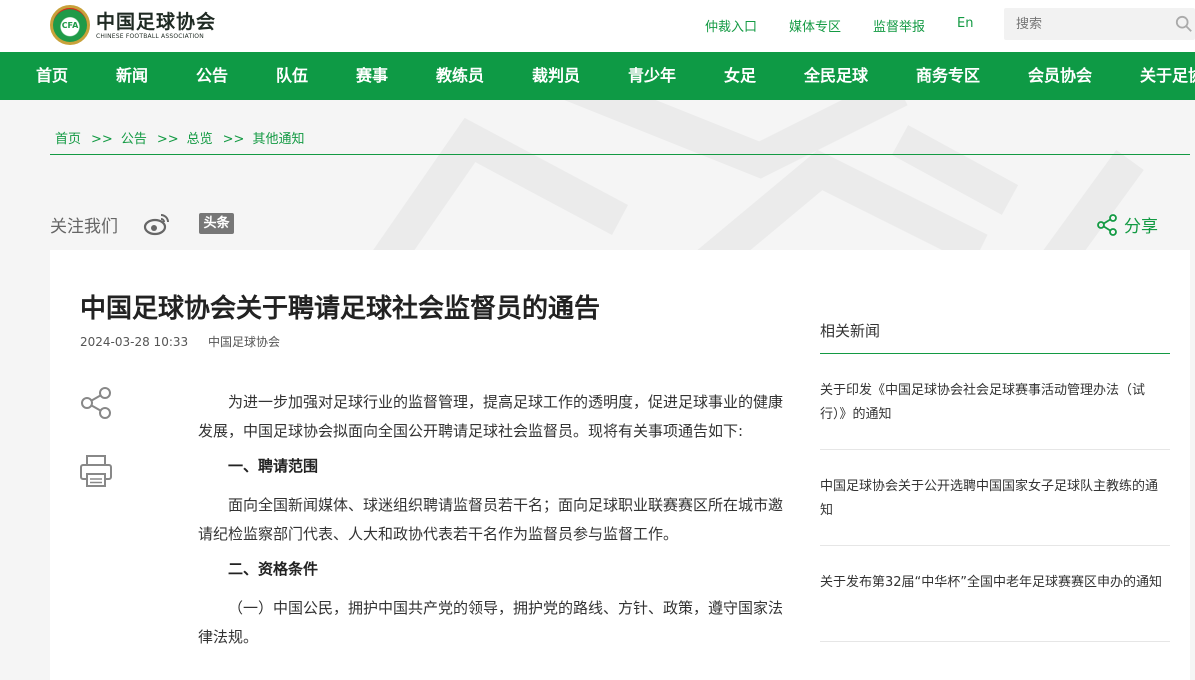  What do you see at coordinates (855, 25) in the screenshot?
I see `top-links: 仲裁入口 媒体专区 监督举报 En` at bounding box center [855, 25].